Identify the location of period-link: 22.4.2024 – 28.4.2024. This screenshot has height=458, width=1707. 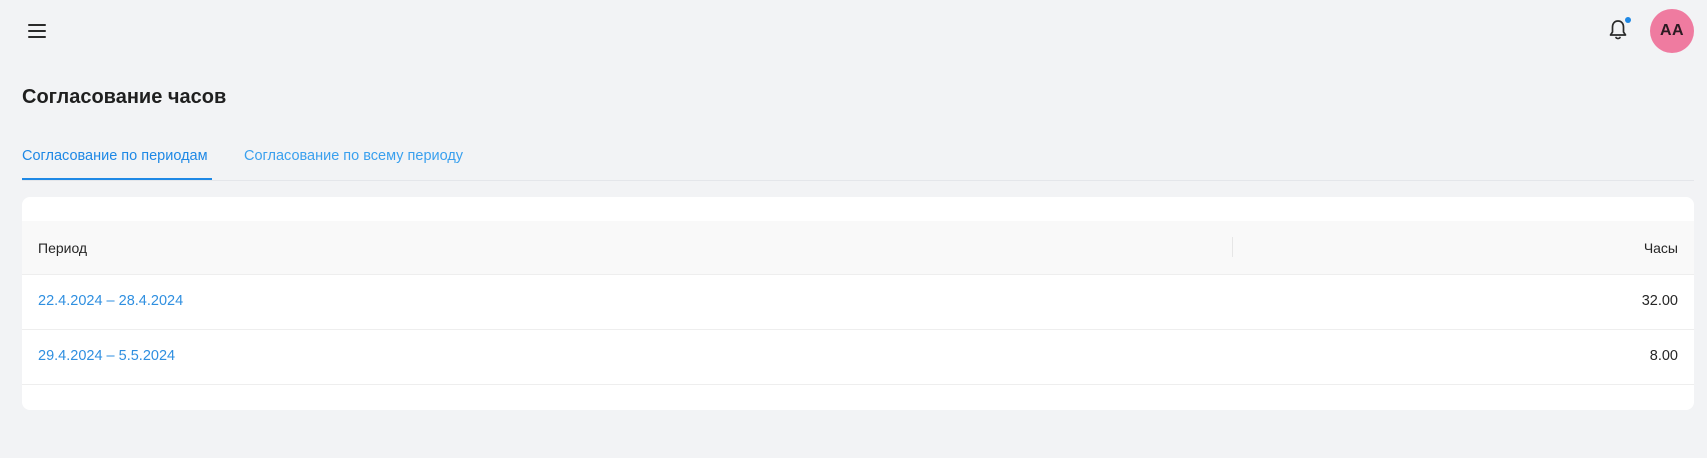
(110, 301).